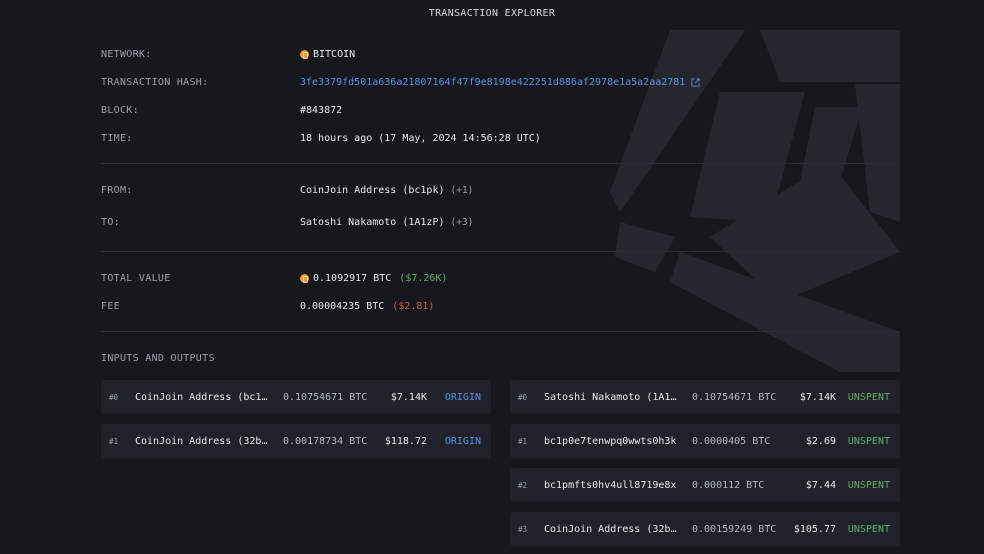 This screenshot has width=984, height=554. What do you see at coordinates (420, 138) in the screenshot?
I see `time-value: 18 hours ago (17 May, 2024 14:56:28 UTC)` at bounding box center [420, 138].